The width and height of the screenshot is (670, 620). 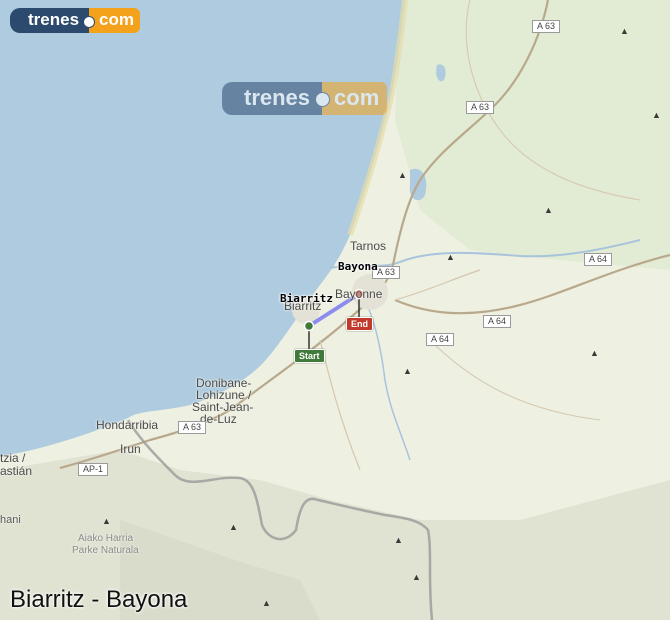 What do you see at coordinates (10, 520) in the screenshot?
I see `place-hani: hani` at bounding box center [10, 520].